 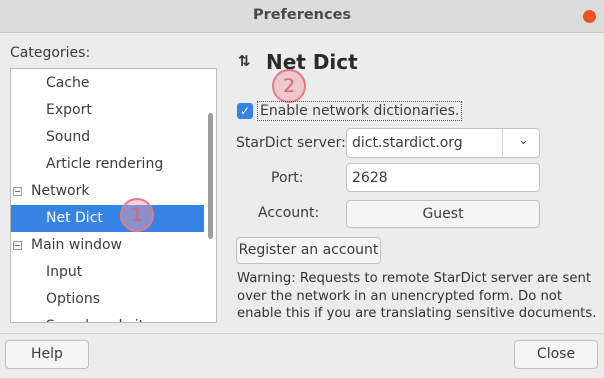 I want to click on tree-item-main-window: Main window, so click(x=107, y=245).